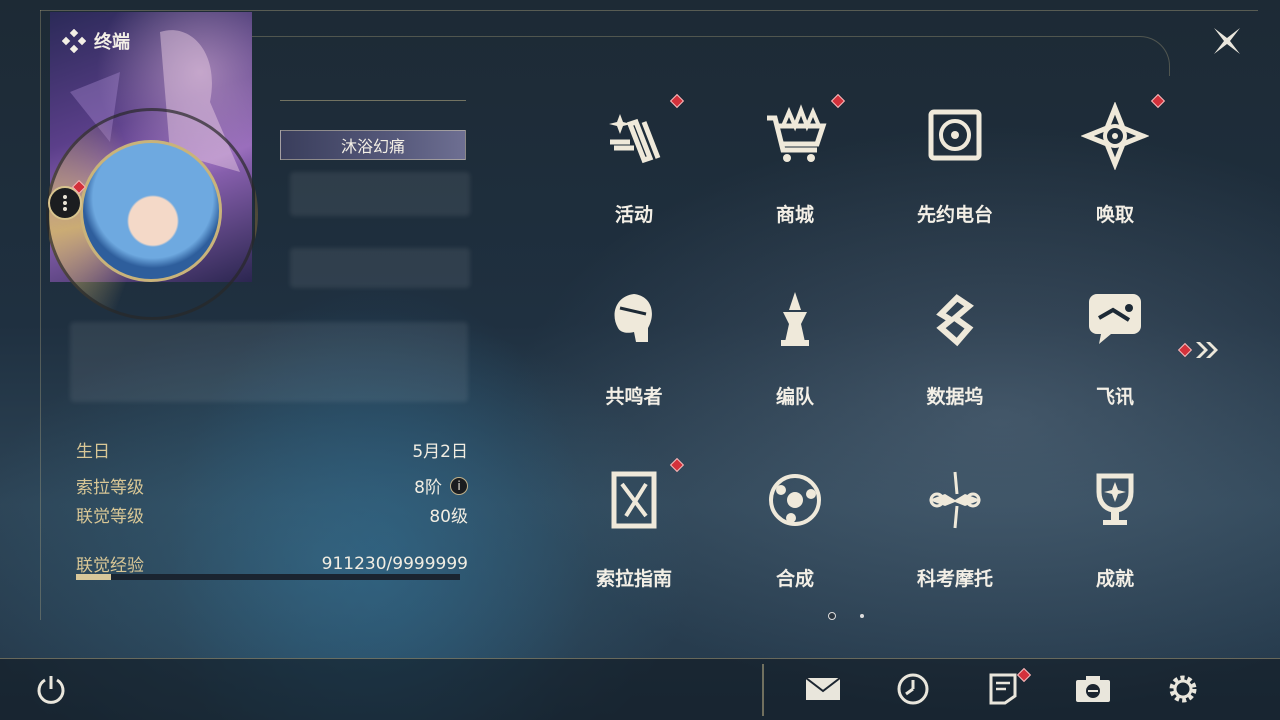  Describe the element at coordinates (794, 397) in the screenshot. I see `menu-item-label: 编队` at that location.